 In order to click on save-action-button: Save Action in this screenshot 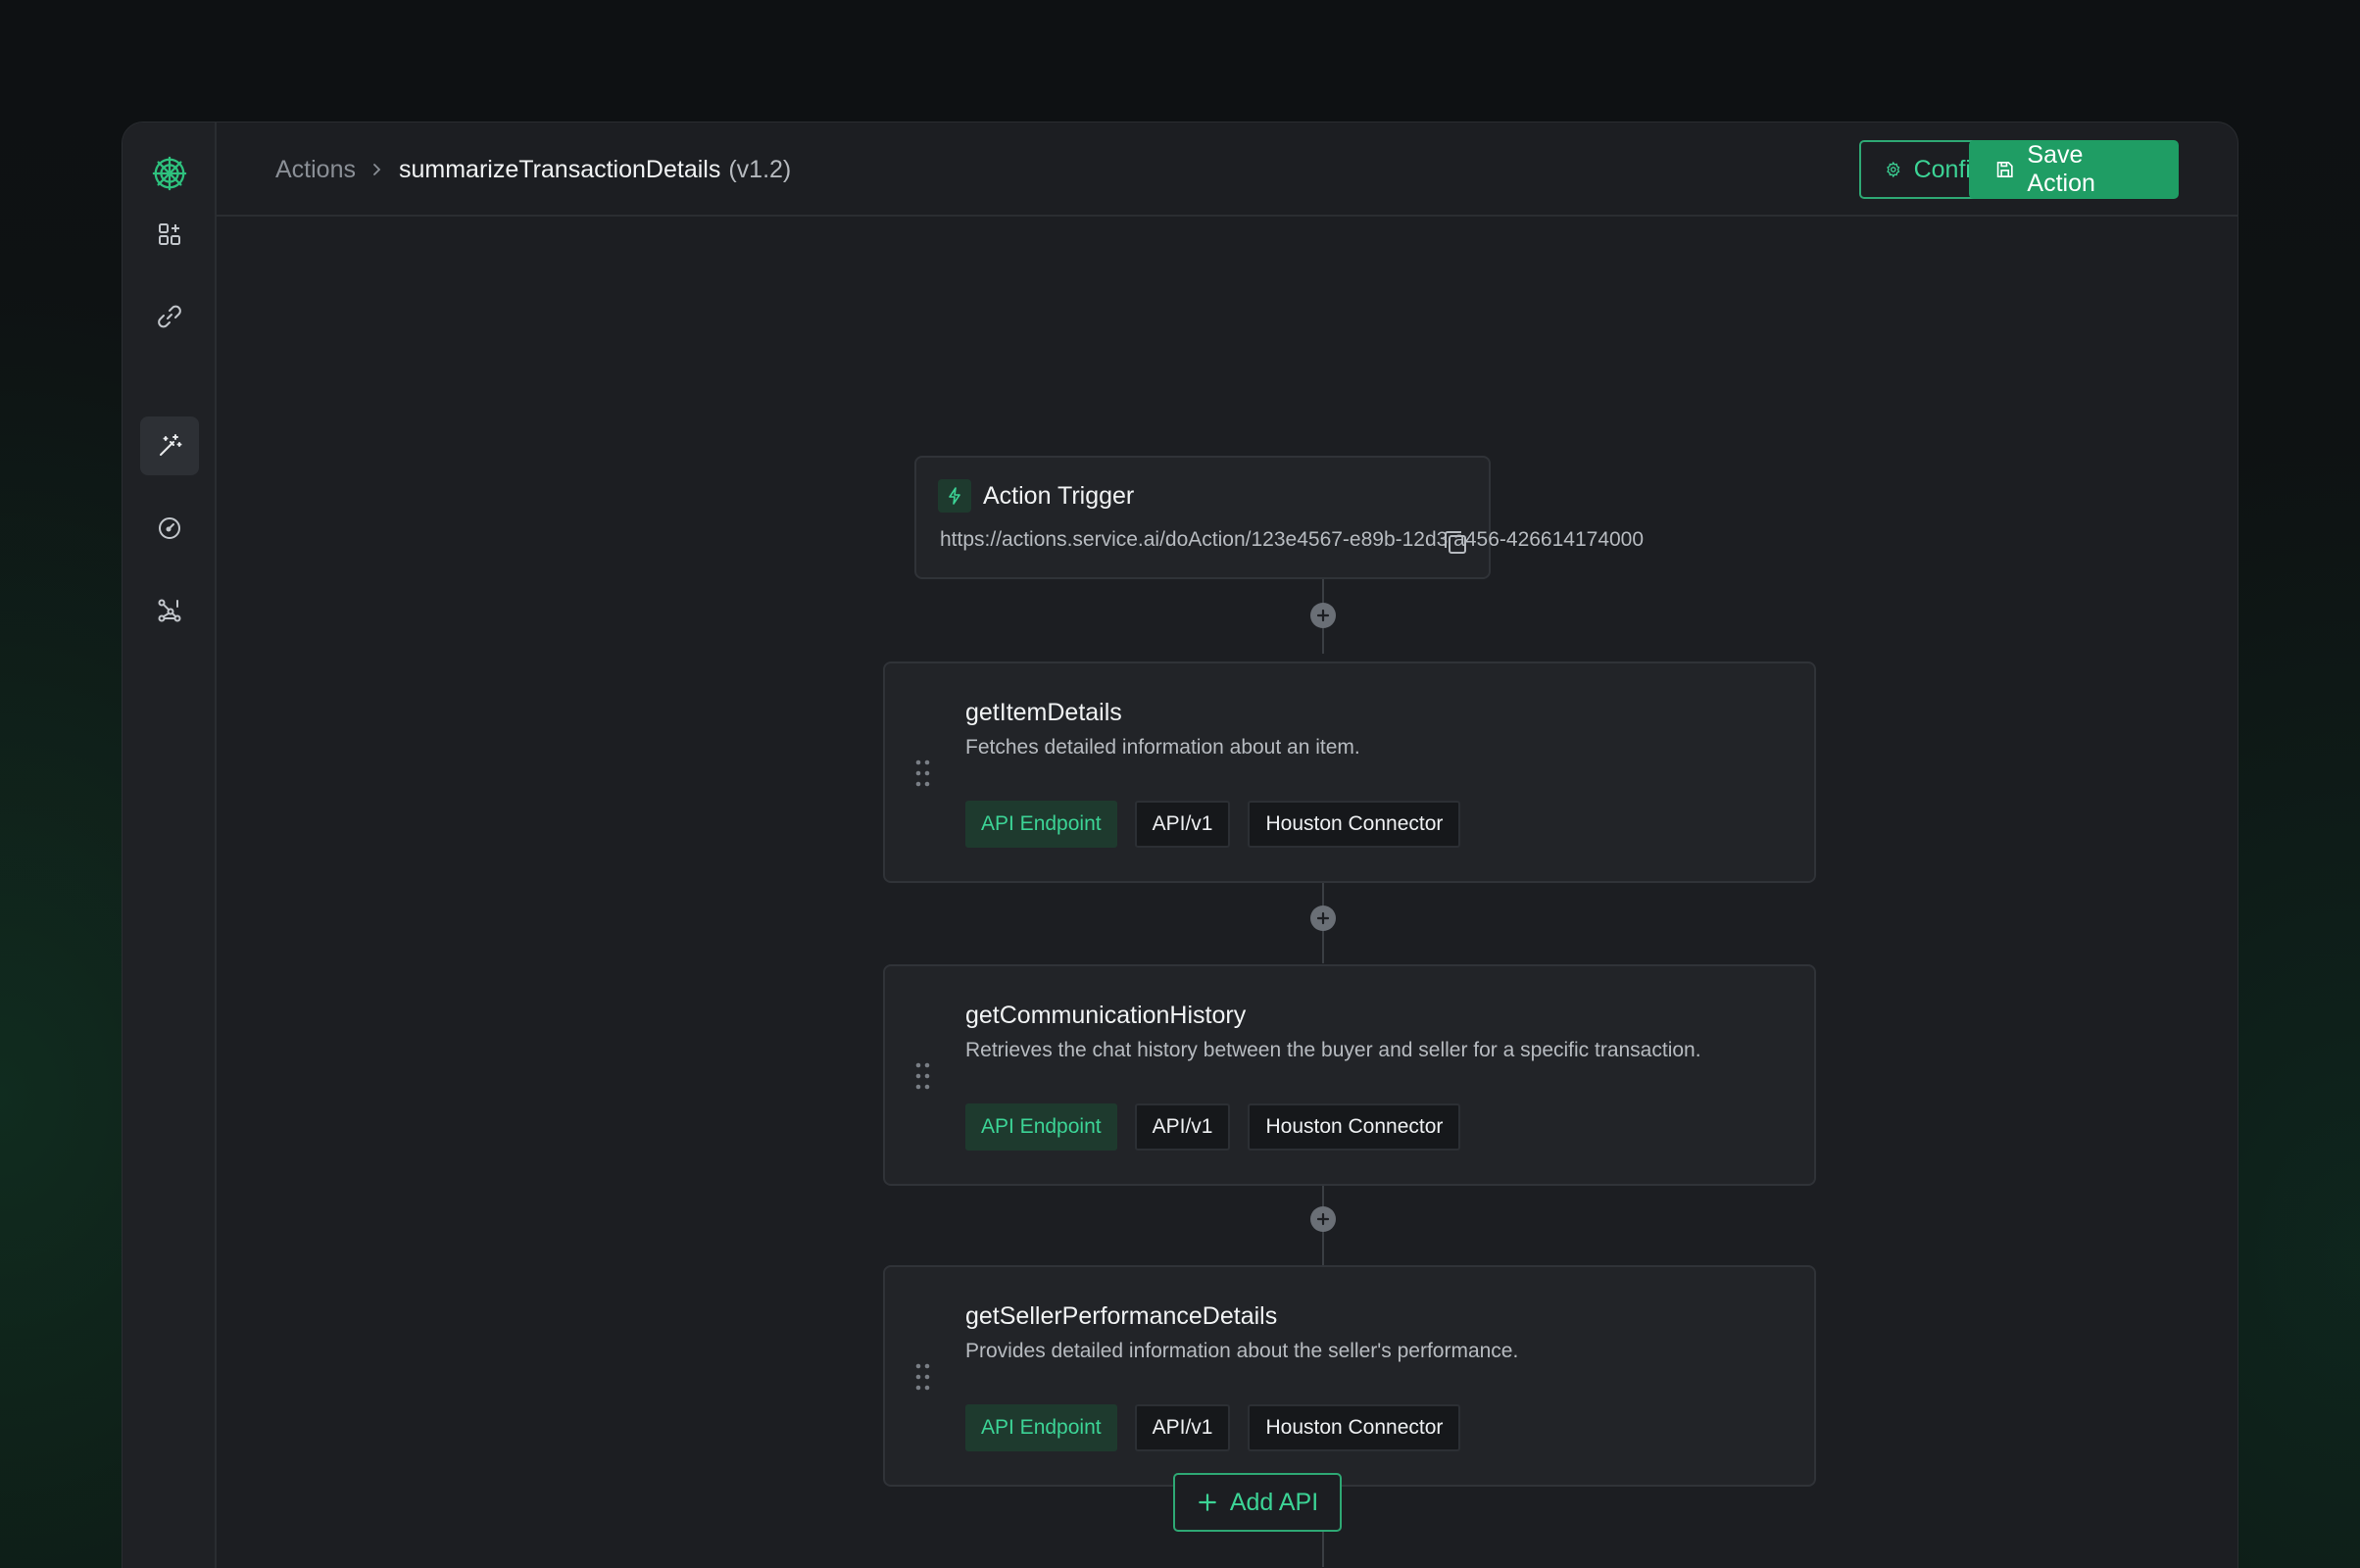, I will do `click(2074, 169)`.